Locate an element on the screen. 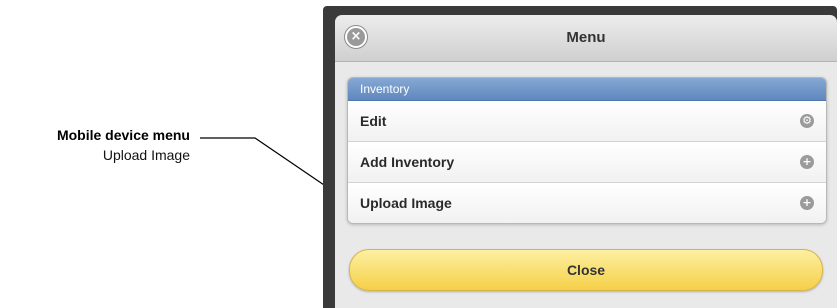  close-button: Close is located at coordinates (586, 270).